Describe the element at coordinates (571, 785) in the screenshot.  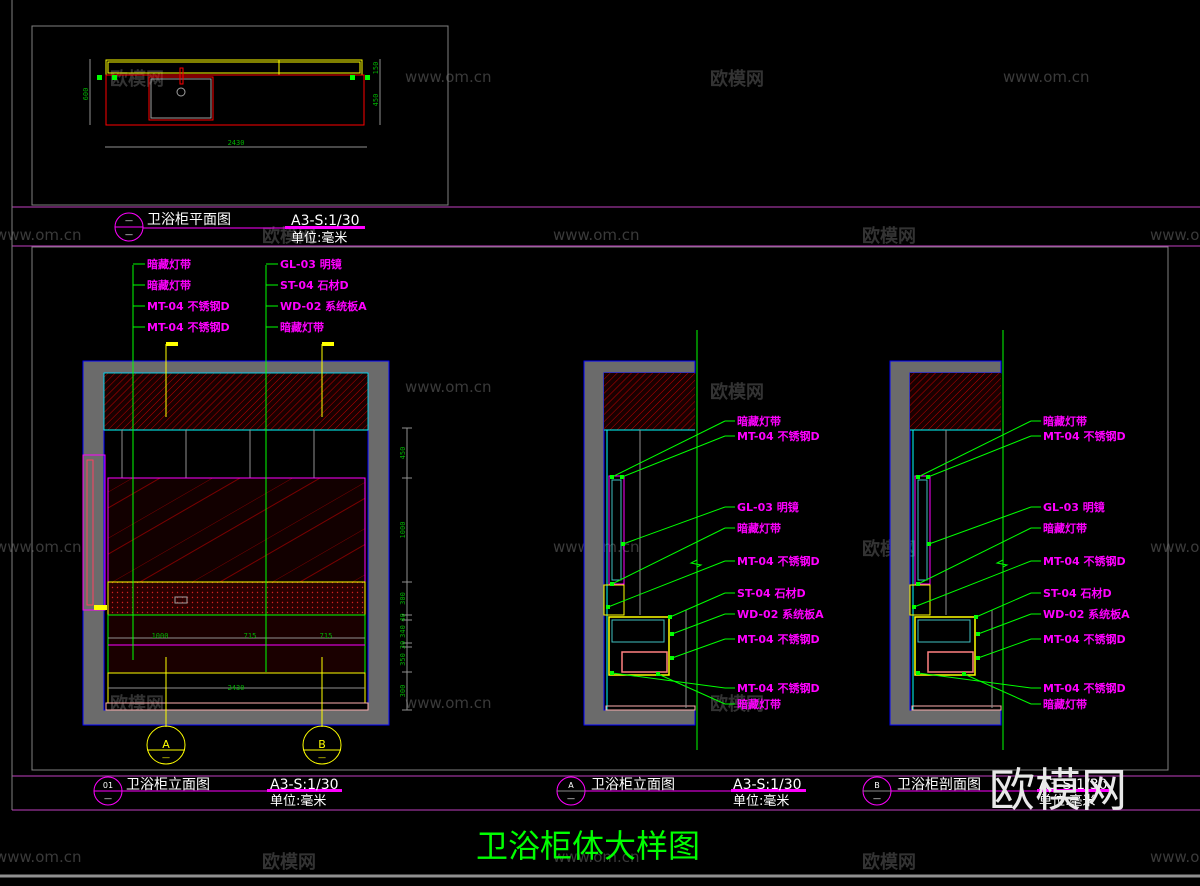
I see `section-symbol-top: A` at that location.